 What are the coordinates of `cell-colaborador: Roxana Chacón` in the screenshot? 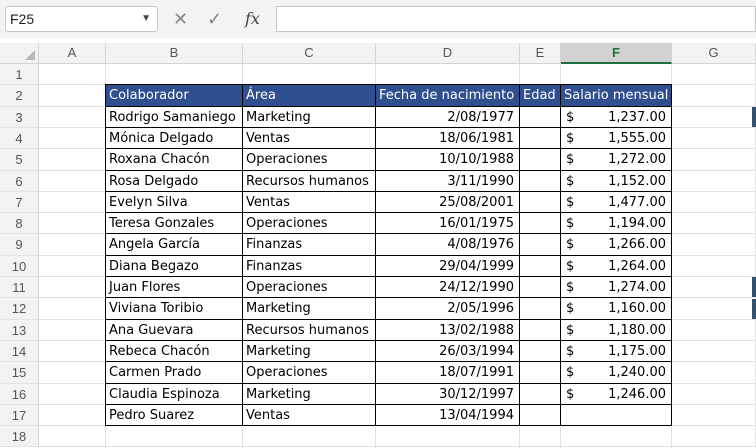 It's located at (174, 160).